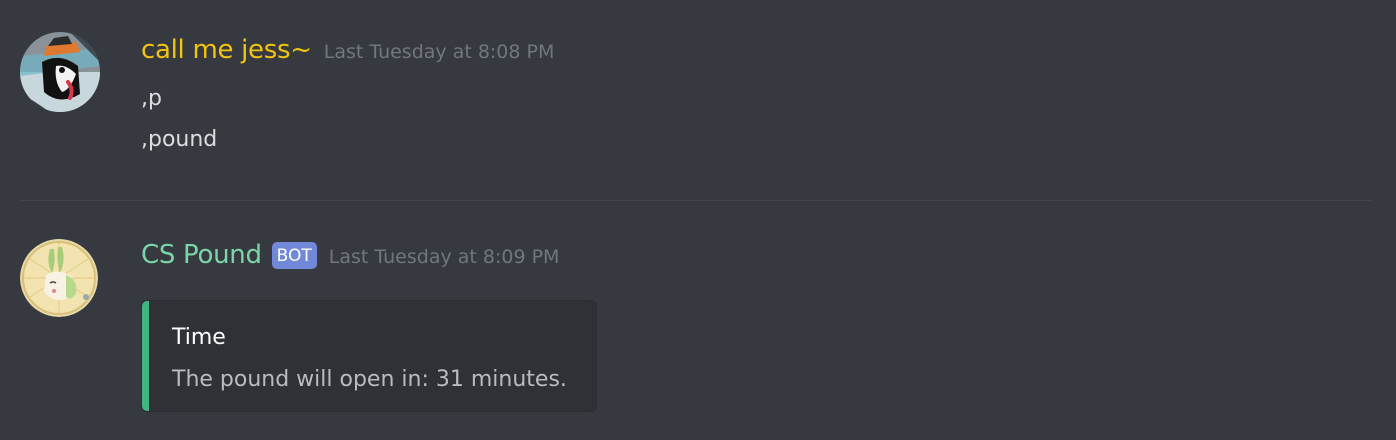 The height and width of the screenshot is (440, 1396). I want to click on embed-card: Time The pound will open in: 31 minutes., so click(369, 356).